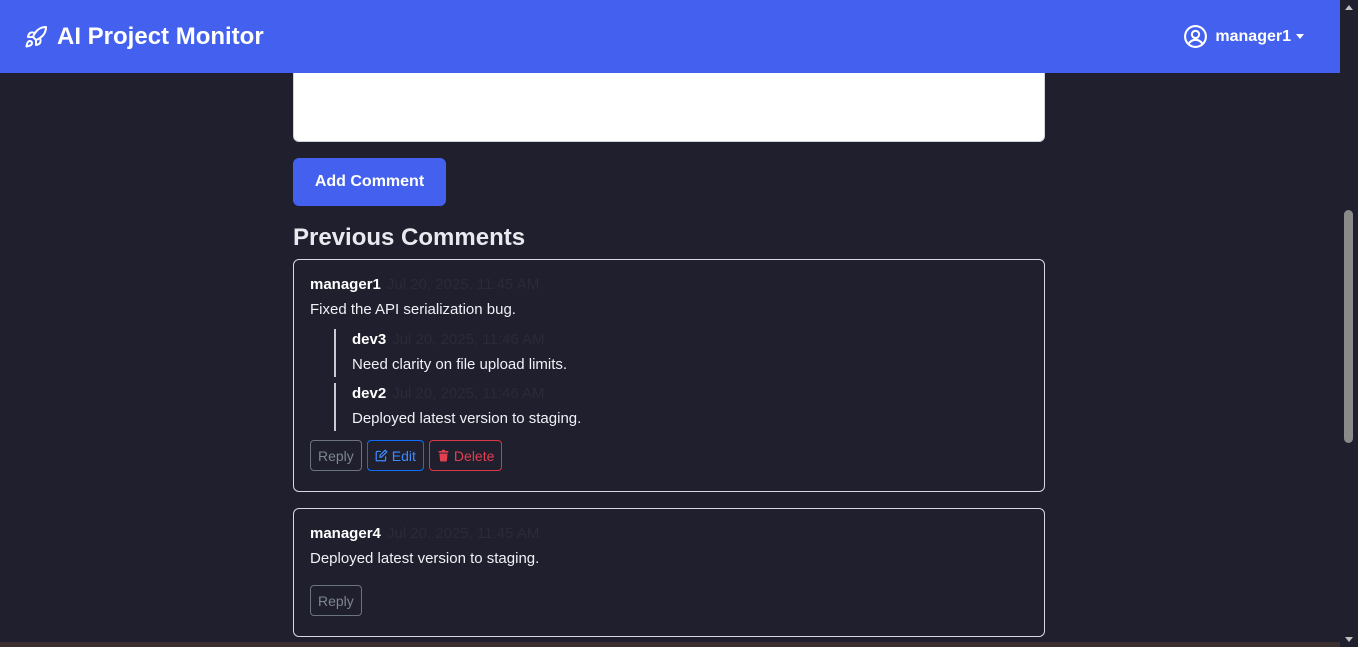 Image resolution: width=1358 pixels, height=647 pixels. What do you see at coordinates (413, 309) in the screenshot?
I see `comment-text: Fixed the API serialization bug.` at bounding box center [413, 309].